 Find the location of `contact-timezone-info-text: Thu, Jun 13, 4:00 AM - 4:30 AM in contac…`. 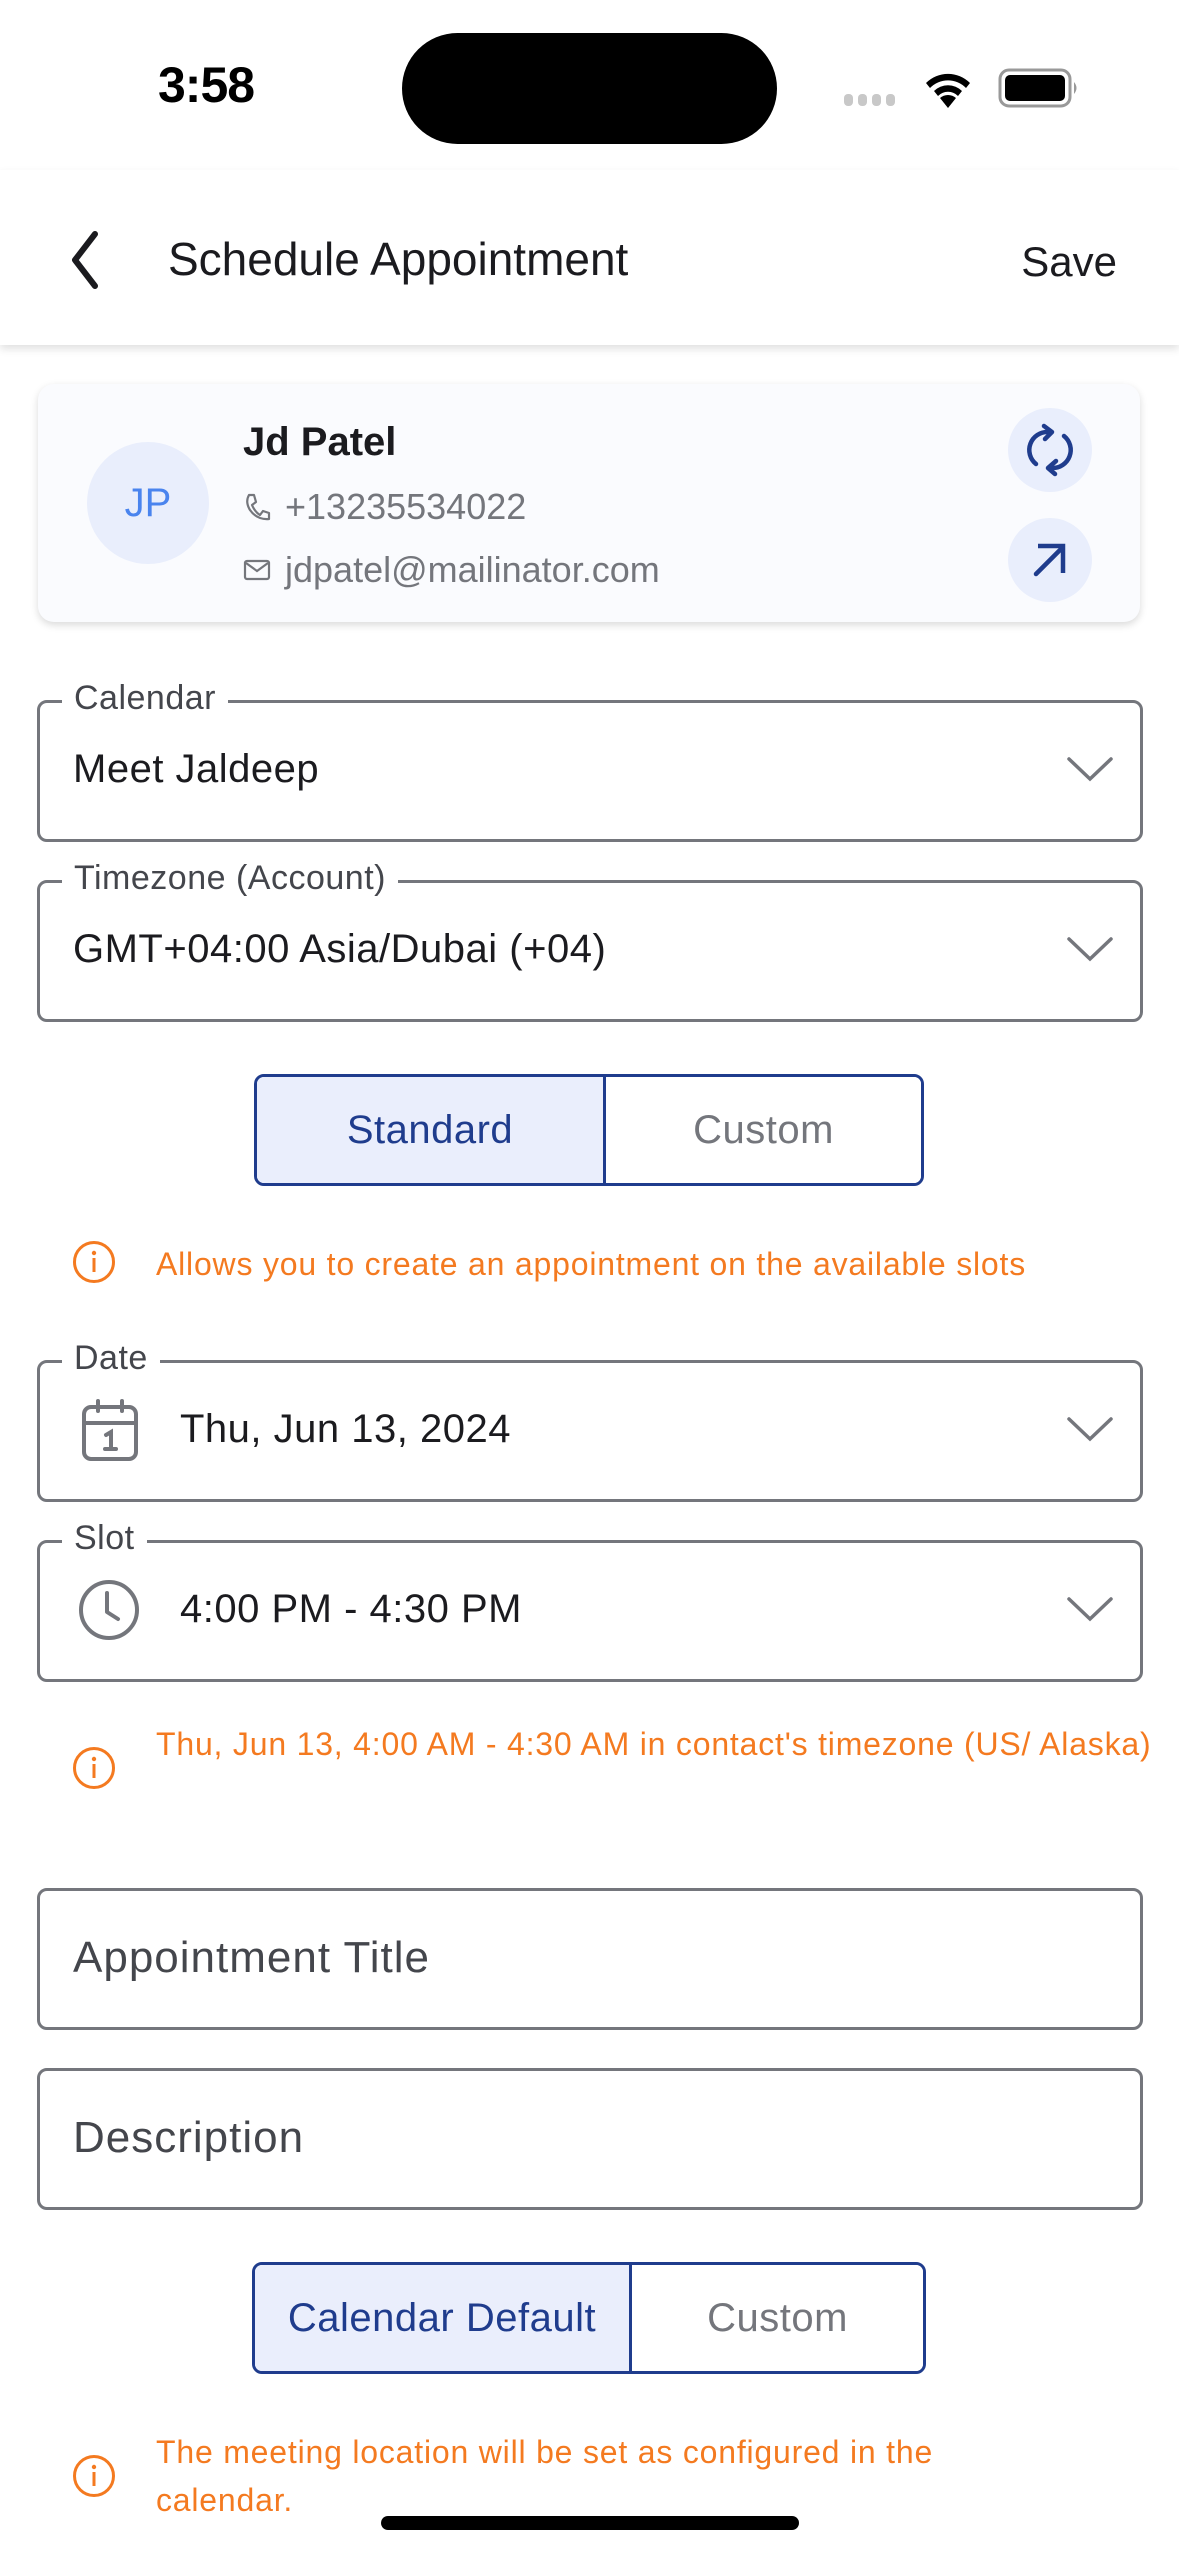

contact-timezone-info-text: Thu, Jun 13, 4:00 AM - 4:30 AM in contac… is located at coordinates (654, 1744).